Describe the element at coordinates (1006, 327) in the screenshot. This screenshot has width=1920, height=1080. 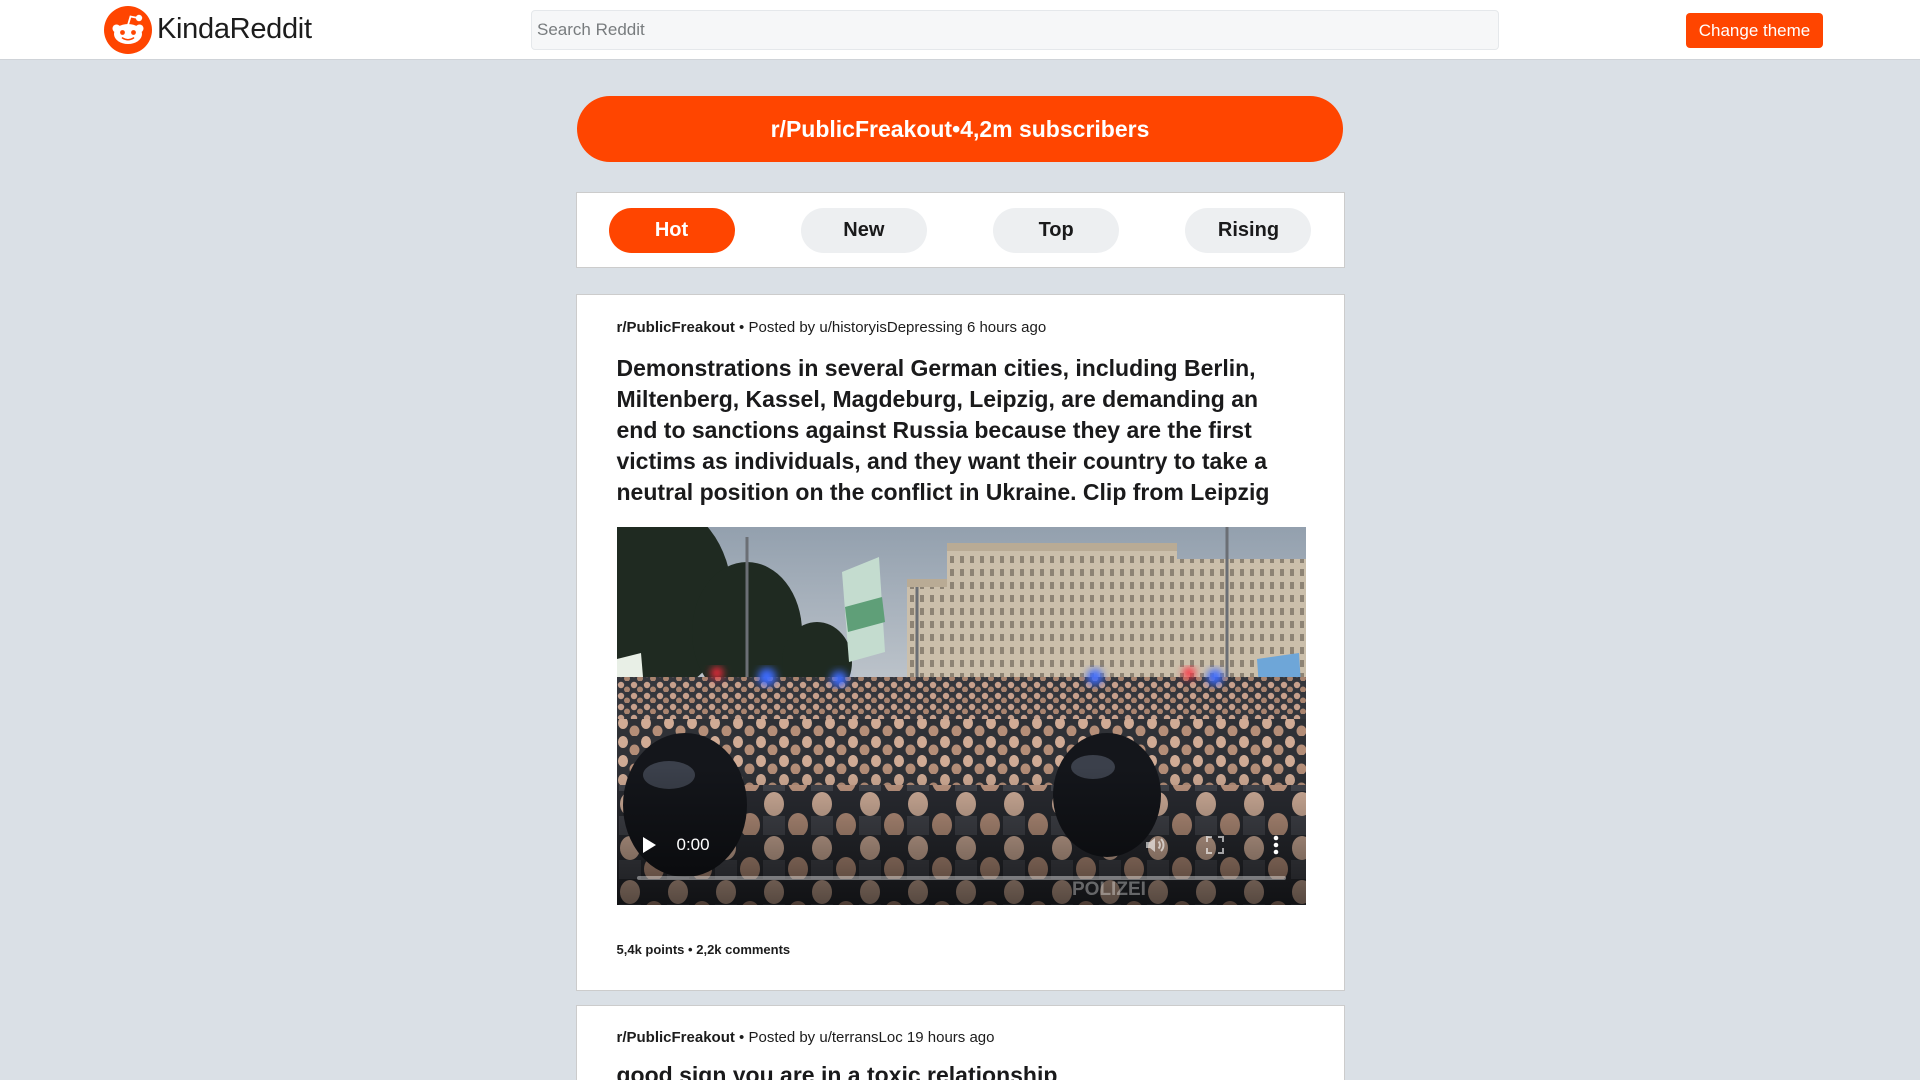
I see `post-time: 6 hours ago` at that location.